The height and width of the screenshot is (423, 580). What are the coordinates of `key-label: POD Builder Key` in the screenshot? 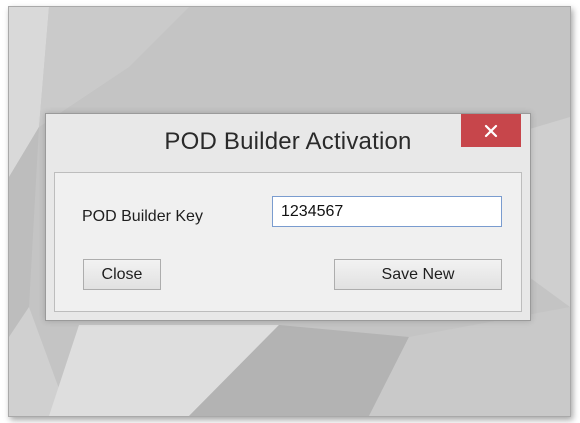 It's located at (142, 216).